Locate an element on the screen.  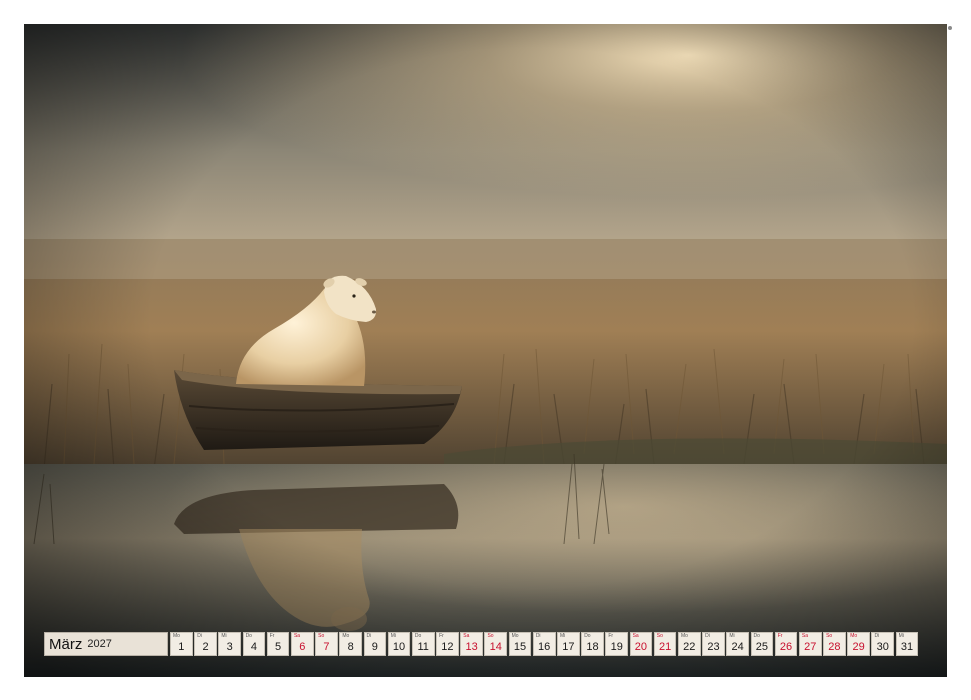
day-number: 27 is located at coordinates (810, 647).